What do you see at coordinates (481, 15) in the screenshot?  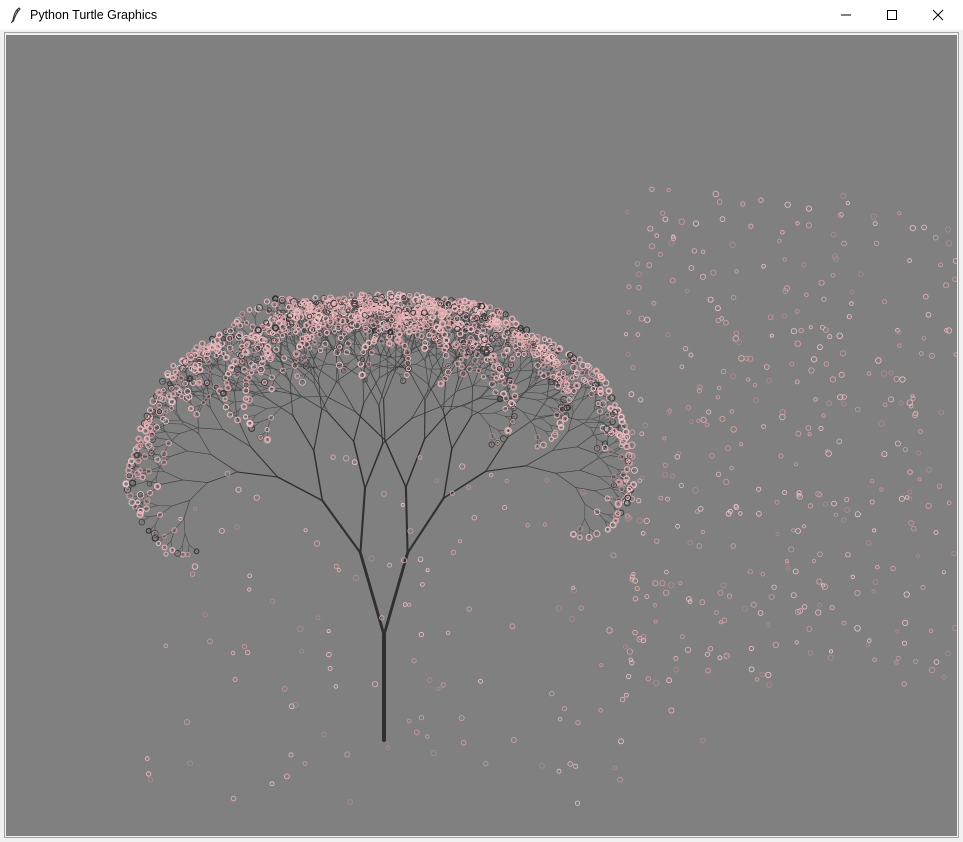 I see `title-bar: Python Turtle Graphics` at bounding box center [481, 15].